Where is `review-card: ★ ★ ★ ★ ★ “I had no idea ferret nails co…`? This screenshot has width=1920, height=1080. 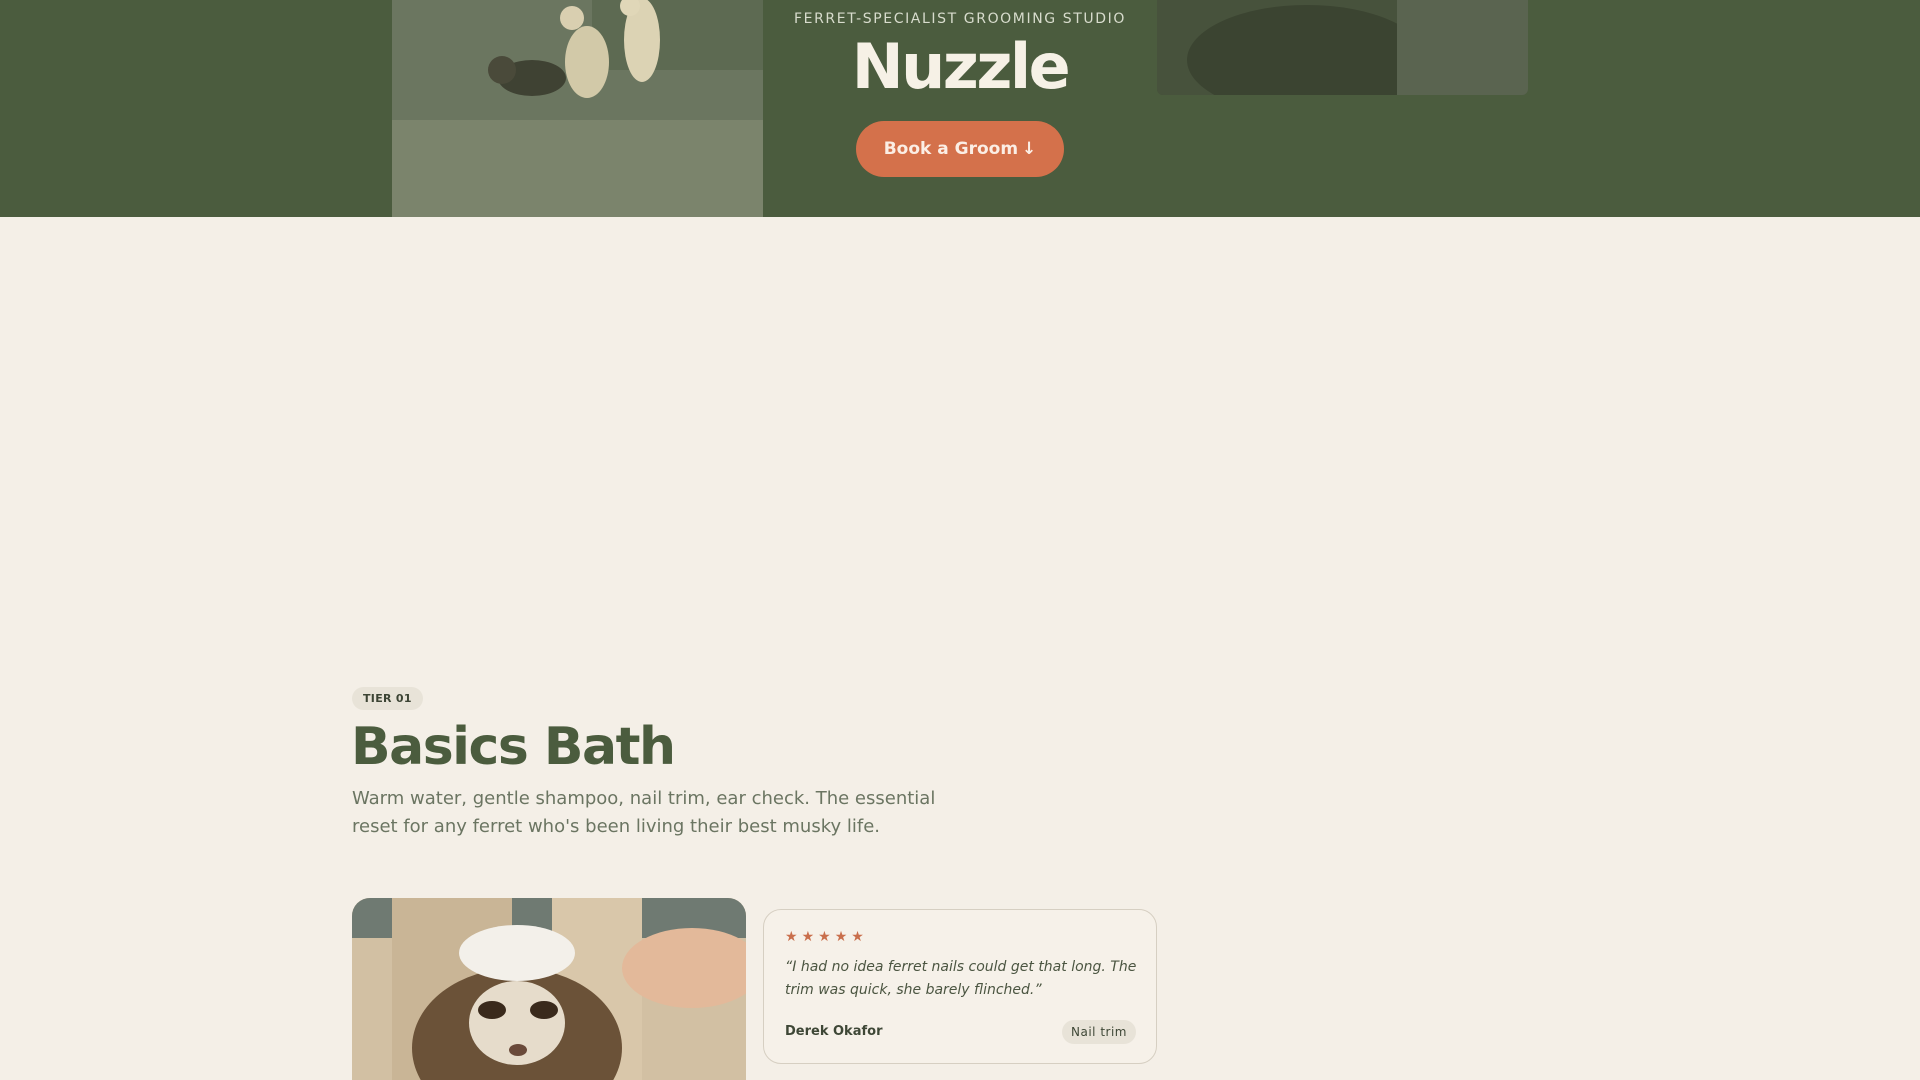 review-card: ★ ★ ★ ★ ★ “I had no idea ferret nails co… is located at coordinates (960, 986).